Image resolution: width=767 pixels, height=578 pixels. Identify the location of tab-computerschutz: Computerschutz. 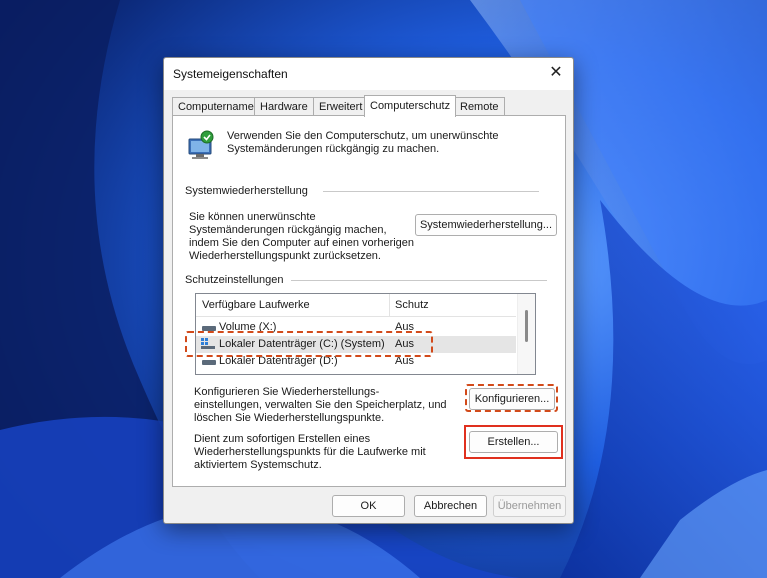
(410, 106).